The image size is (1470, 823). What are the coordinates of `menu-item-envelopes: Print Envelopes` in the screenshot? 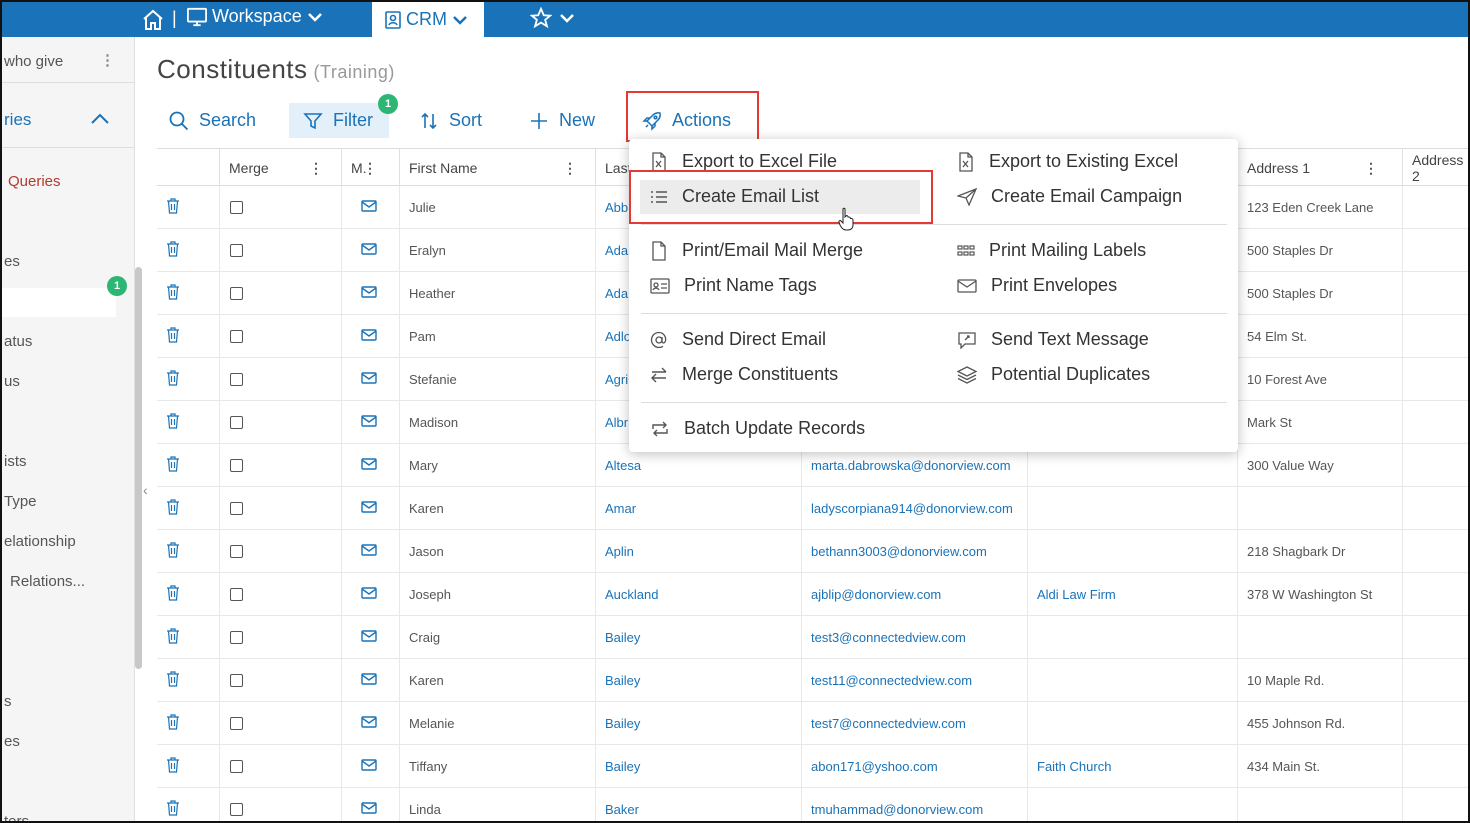 It's located at (1037, 285).